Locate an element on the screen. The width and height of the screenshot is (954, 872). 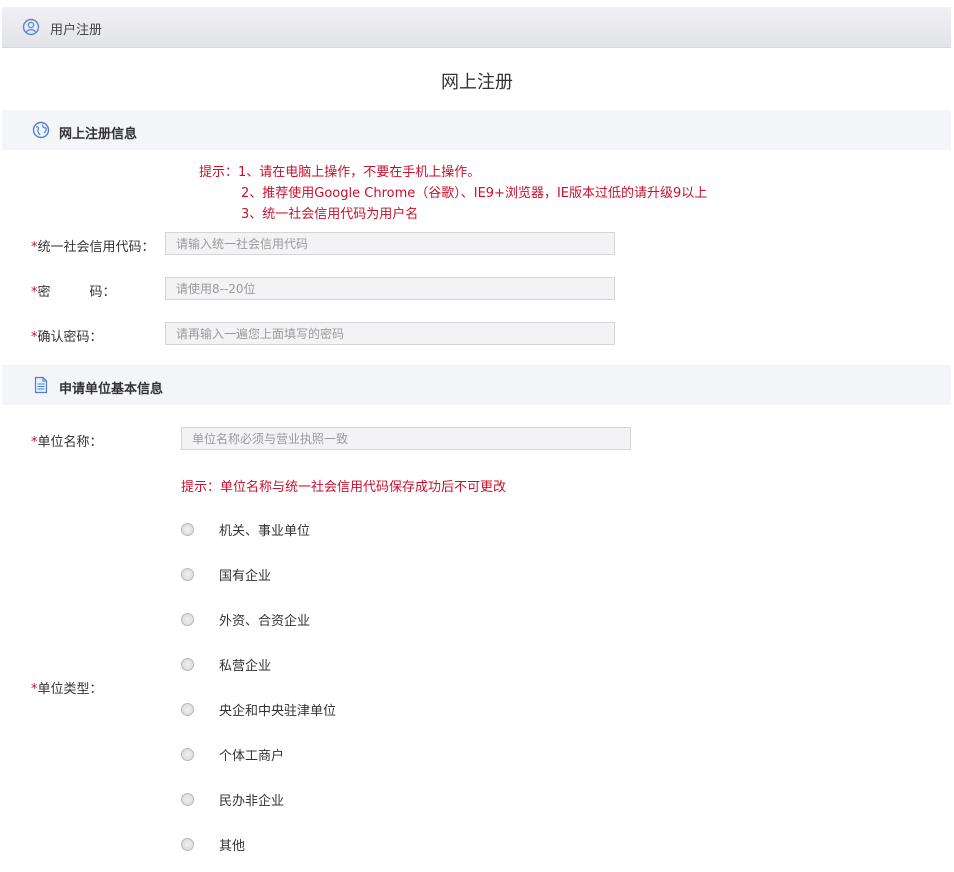
unit-type-label: *单位类型： is located at coordinates (67, 689).